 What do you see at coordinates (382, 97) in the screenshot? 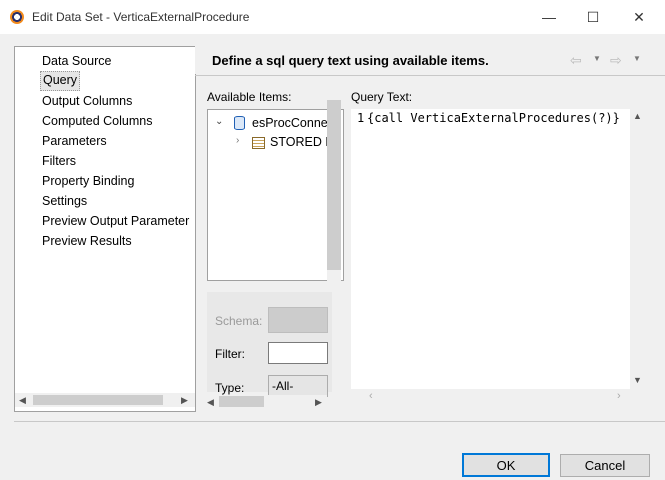
I see `query-text-label: Query Text:` at bounding box center [382, 97].